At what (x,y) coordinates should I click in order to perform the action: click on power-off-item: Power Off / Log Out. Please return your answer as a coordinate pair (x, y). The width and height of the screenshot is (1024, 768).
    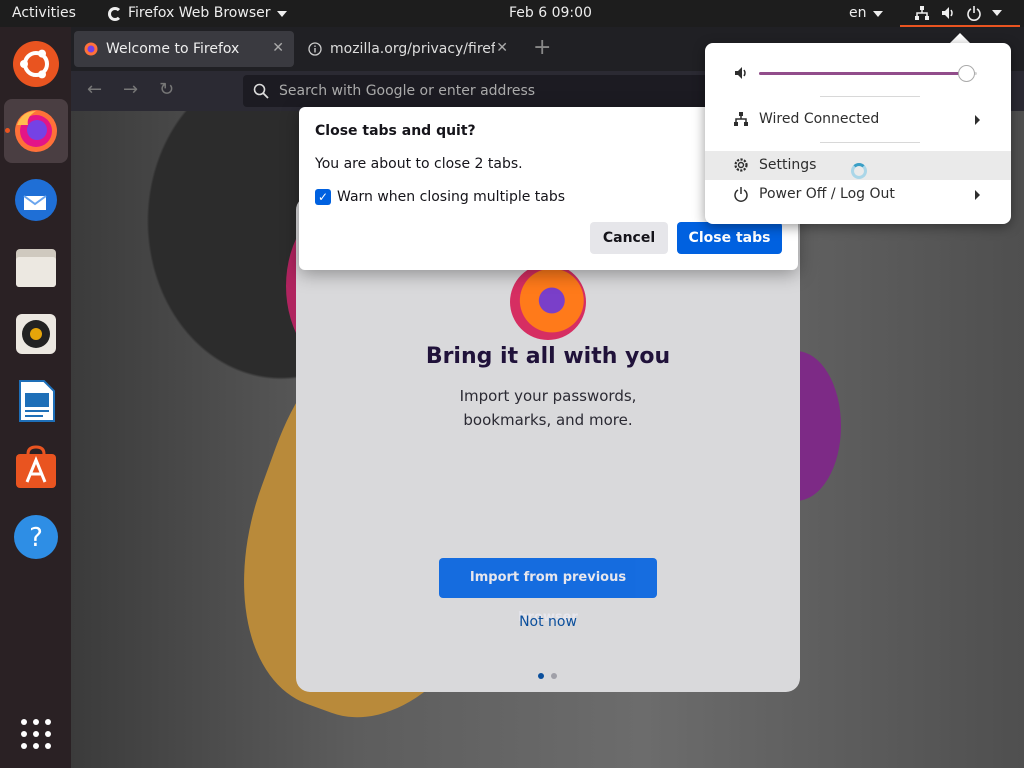
    Looking at the image, I should click on (858, 194).